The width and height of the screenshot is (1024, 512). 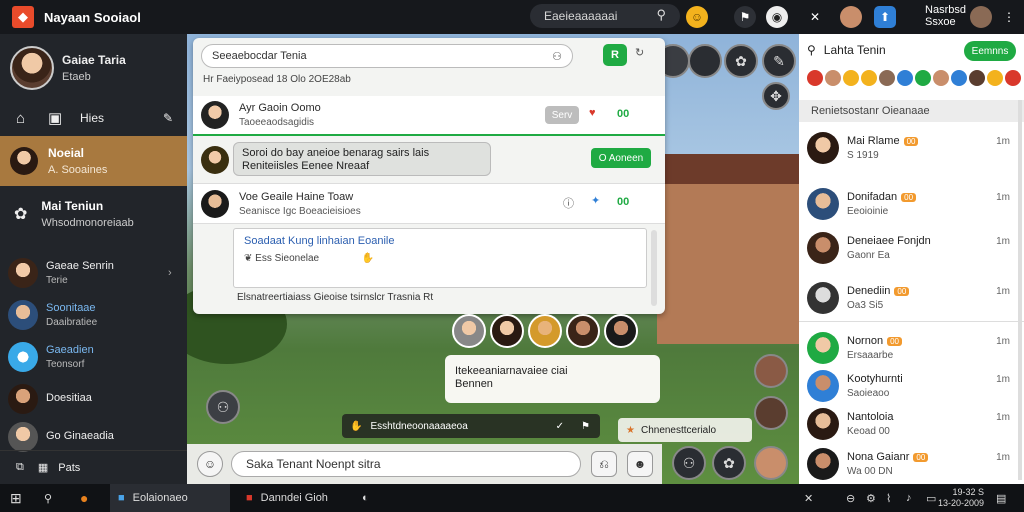 I want to click on message-input: Saka Tenant Noenpt sitra, so click(x=406, y=464).